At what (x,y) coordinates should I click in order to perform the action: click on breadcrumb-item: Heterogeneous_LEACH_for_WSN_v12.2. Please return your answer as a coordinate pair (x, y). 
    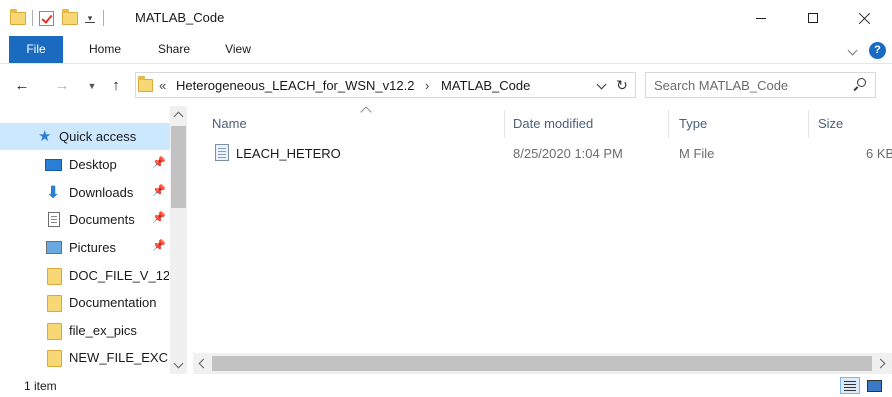
    Looking at the image, I should click on (295, 85).